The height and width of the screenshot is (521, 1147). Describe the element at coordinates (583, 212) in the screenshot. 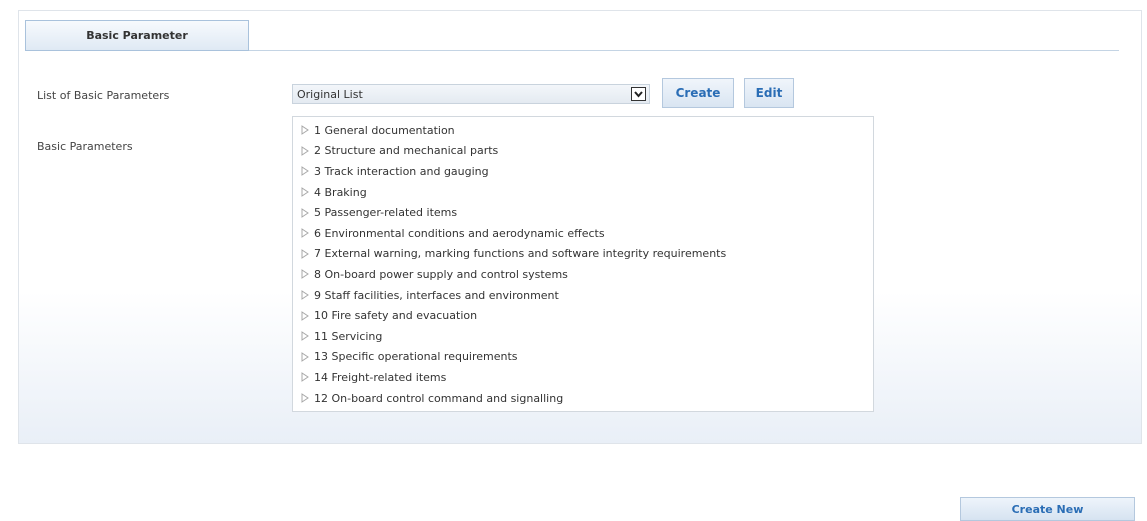

I see `tree-item: 5 Passenger-related items` at that location.